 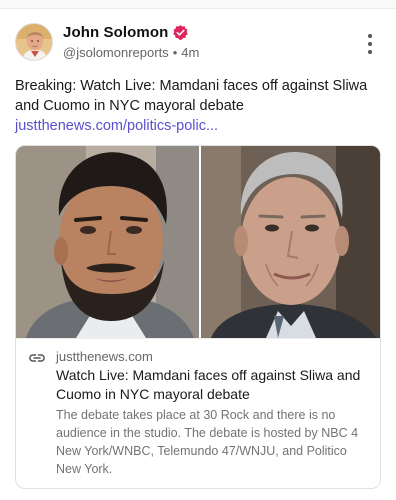 What do you see at coordinates (190, 52) in the screenshot?
I see `post-time: 4m` at bounding box center [190, 52].